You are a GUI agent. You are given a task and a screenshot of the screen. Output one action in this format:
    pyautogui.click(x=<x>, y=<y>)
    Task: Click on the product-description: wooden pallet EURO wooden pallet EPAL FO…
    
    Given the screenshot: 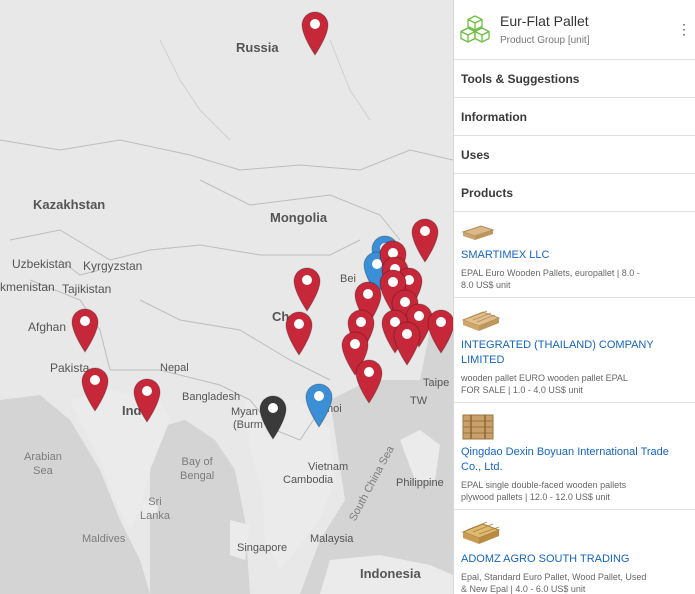 What is the action you would take?
    pyautogui.click(x=544, y=384)
    